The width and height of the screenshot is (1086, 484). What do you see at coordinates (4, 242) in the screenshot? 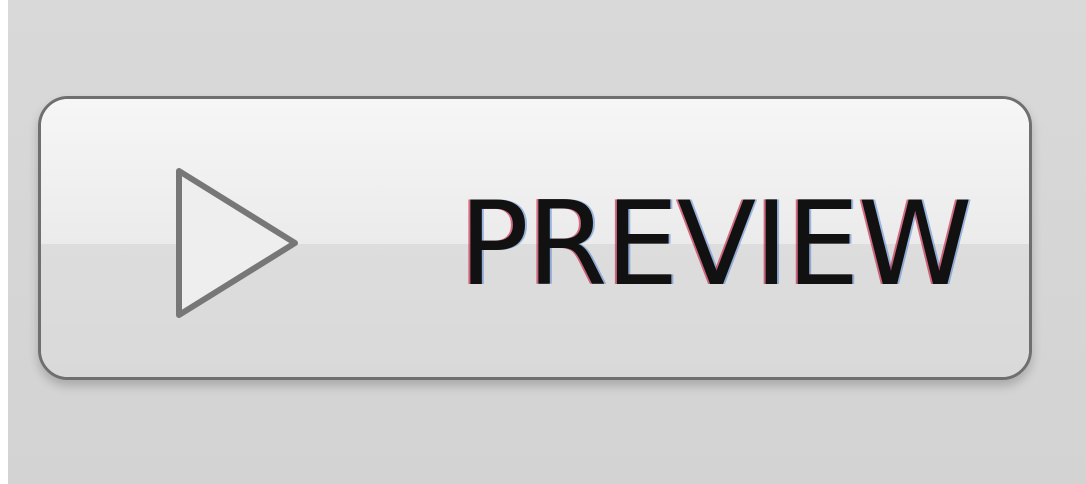
I see `left-edge-strip` at bounding box center [4, 242].